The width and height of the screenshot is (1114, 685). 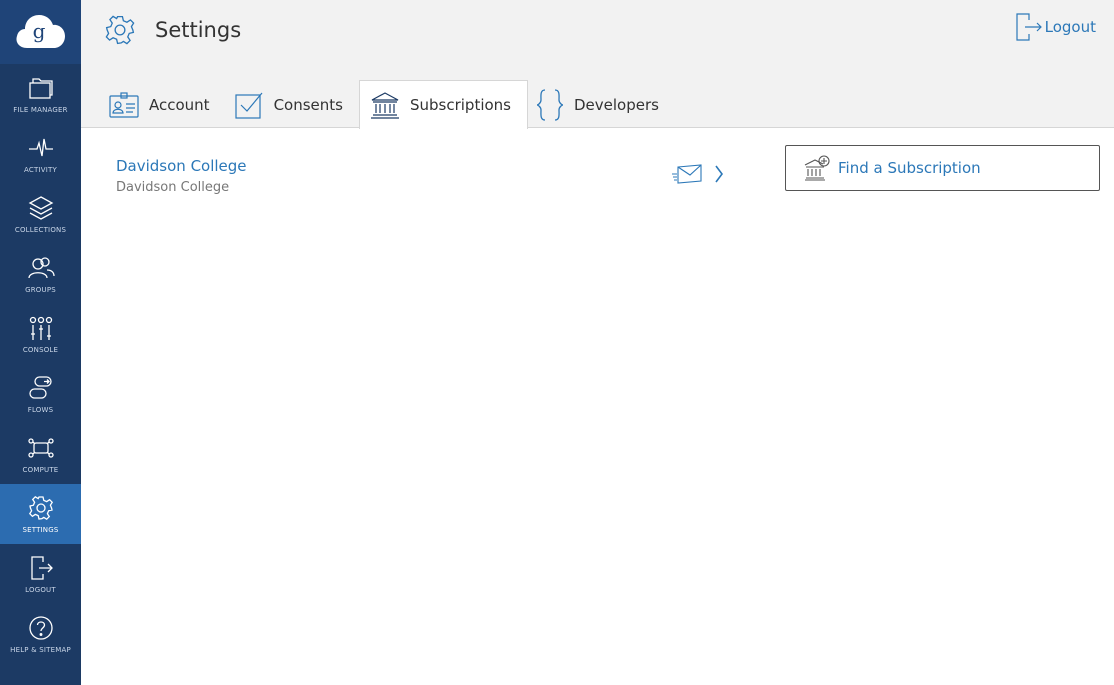 What do you see at coordinates (550, 104) in the screenshot?
I see `curly-braces-icon` at bounding box center [550, 104].